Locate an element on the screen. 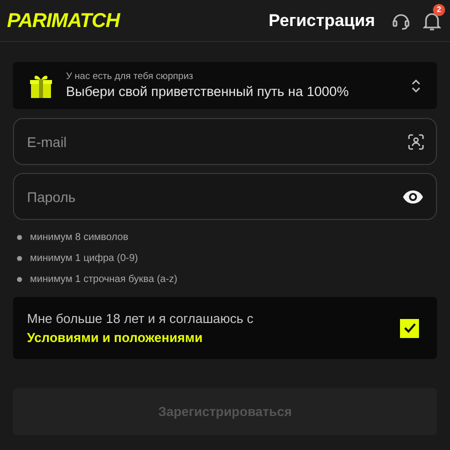 This screenshot has height=450, width=450. check-icon is located at coordinates (410, 328).